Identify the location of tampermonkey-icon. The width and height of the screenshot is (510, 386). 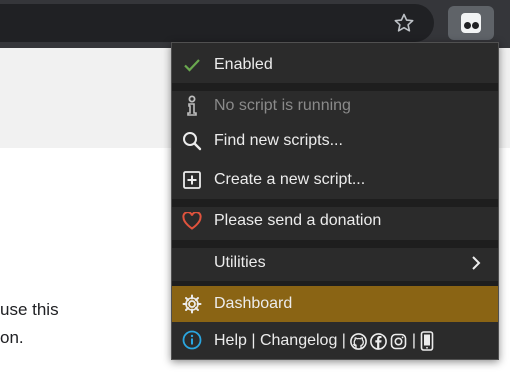
(471, 23).